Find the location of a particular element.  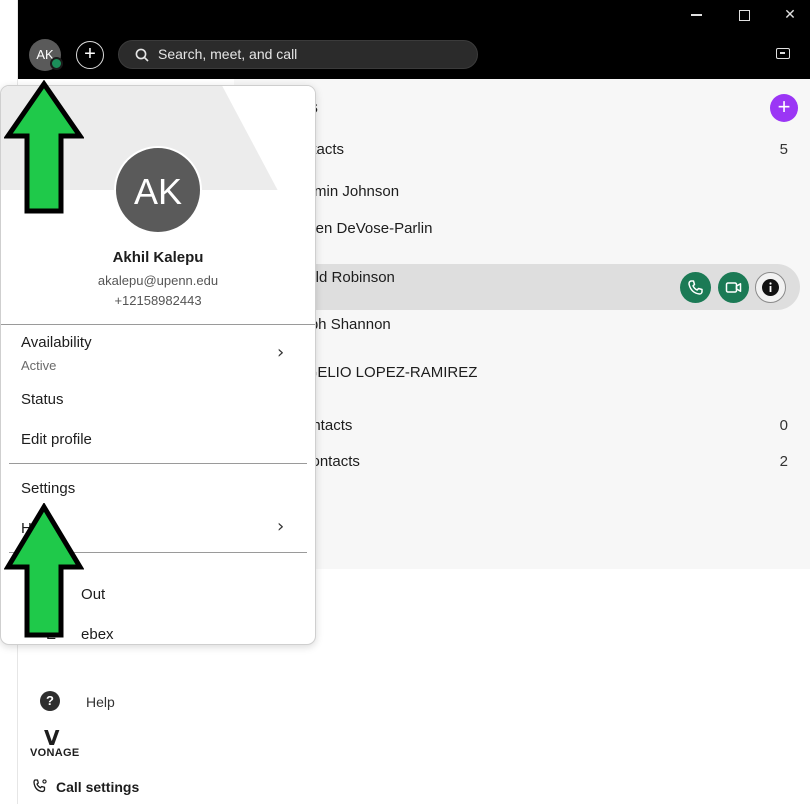

maximize-button is located at coordinates (744, 15).